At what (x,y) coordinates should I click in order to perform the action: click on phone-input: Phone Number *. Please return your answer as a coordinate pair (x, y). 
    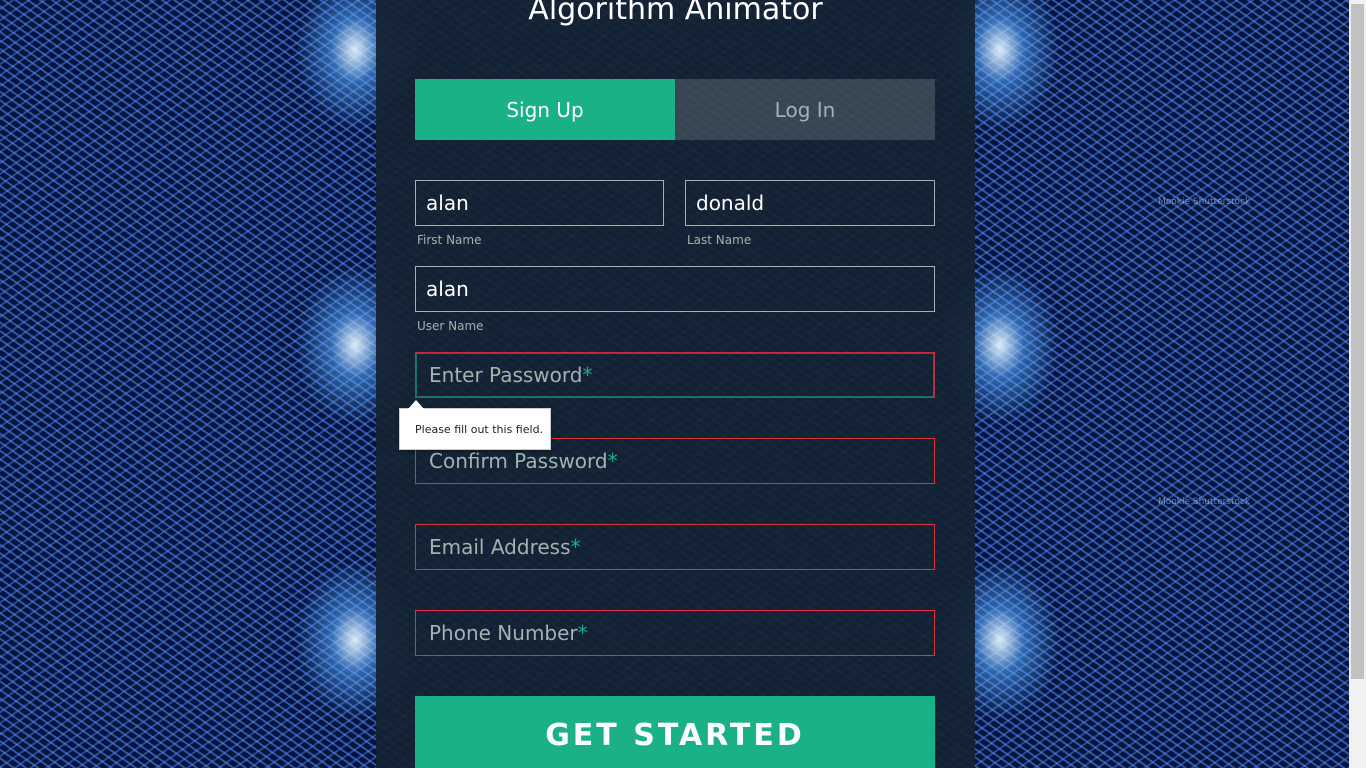
    Looking at the image, I should click on (675, 633).